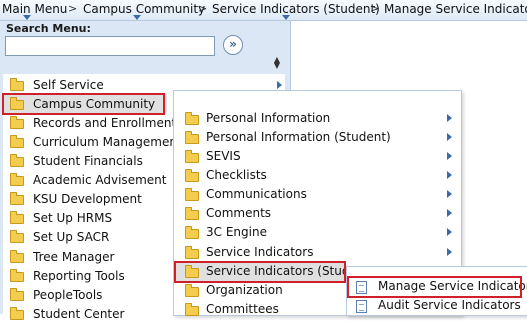  What do you see at coordinates (233, 45) in the screenshot?
I see `search-go-button: »` at bounding box center [233, 45].